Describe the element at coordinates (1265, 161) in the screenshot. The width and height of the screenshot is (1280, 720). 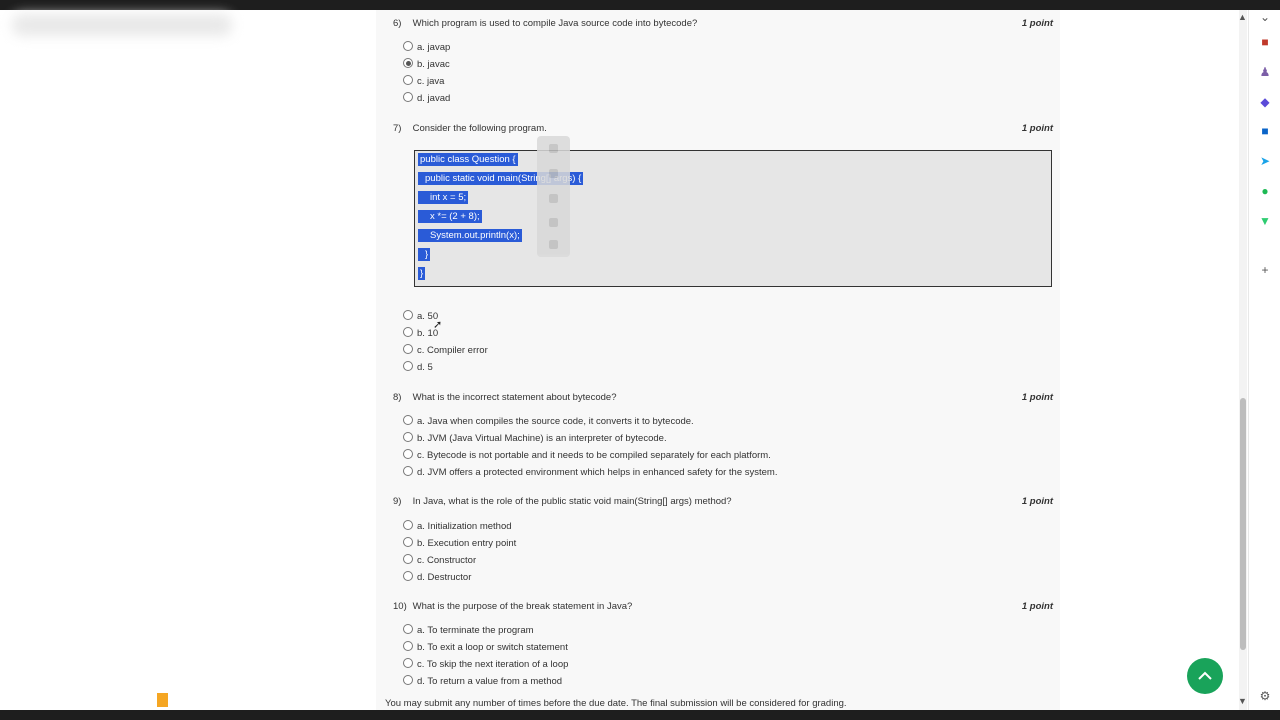
I see `send-icon: ➤` at that location.